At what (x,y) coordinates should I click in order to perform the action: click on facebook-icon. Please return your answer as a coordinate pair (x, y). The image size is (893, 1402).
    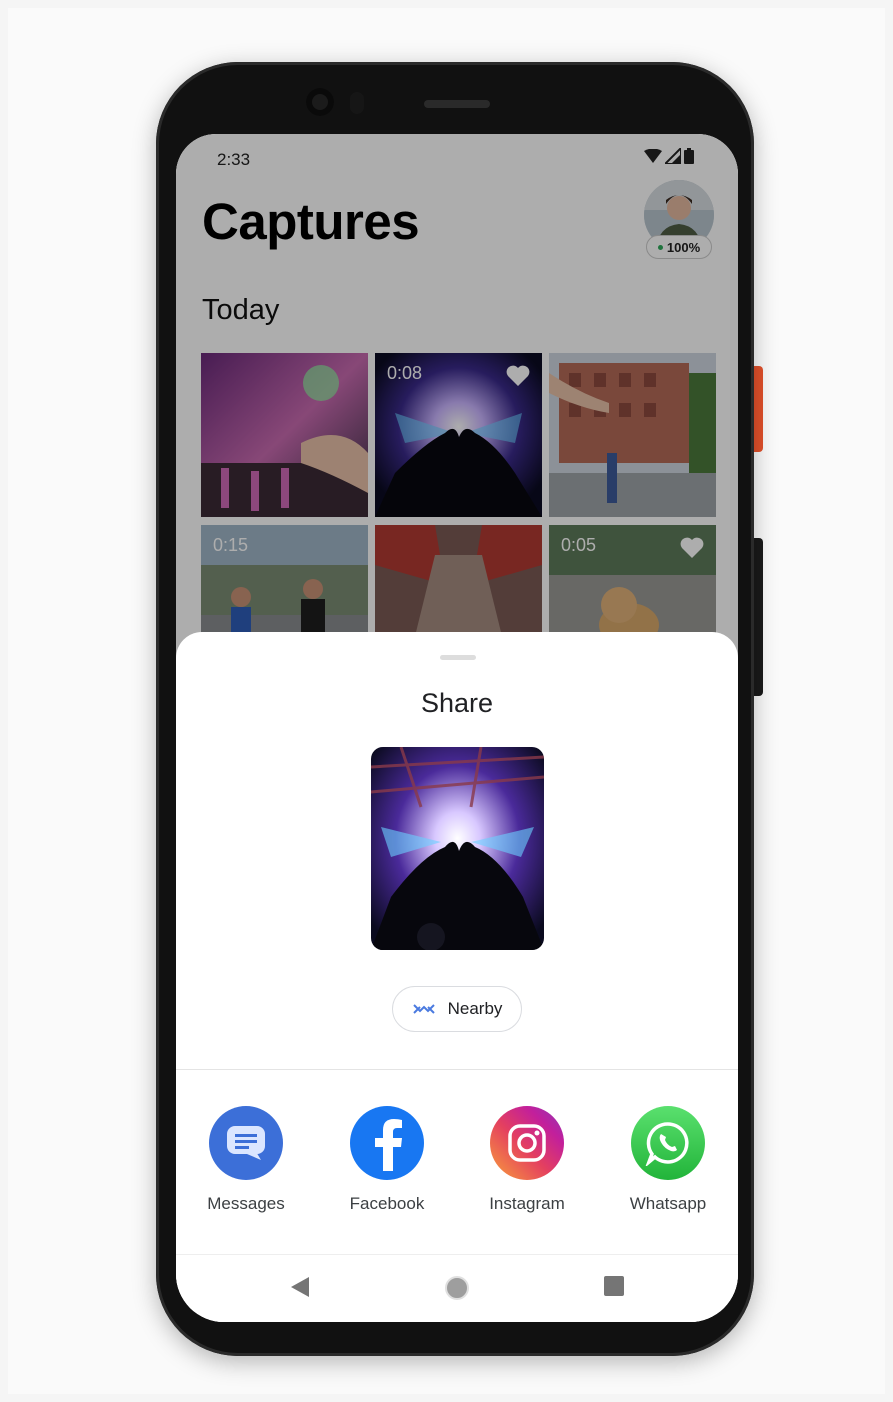
    Looking at the image, I should click on (387, 1143).